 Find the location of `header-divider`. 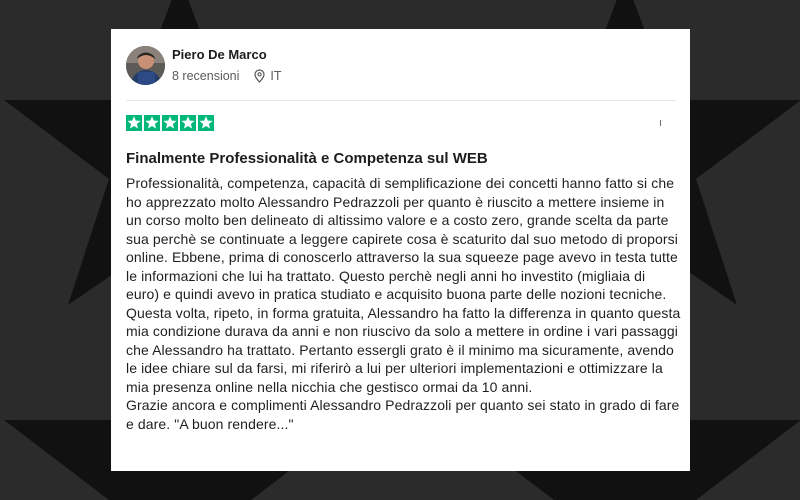

header-divider is located at coordinates (401, 100).